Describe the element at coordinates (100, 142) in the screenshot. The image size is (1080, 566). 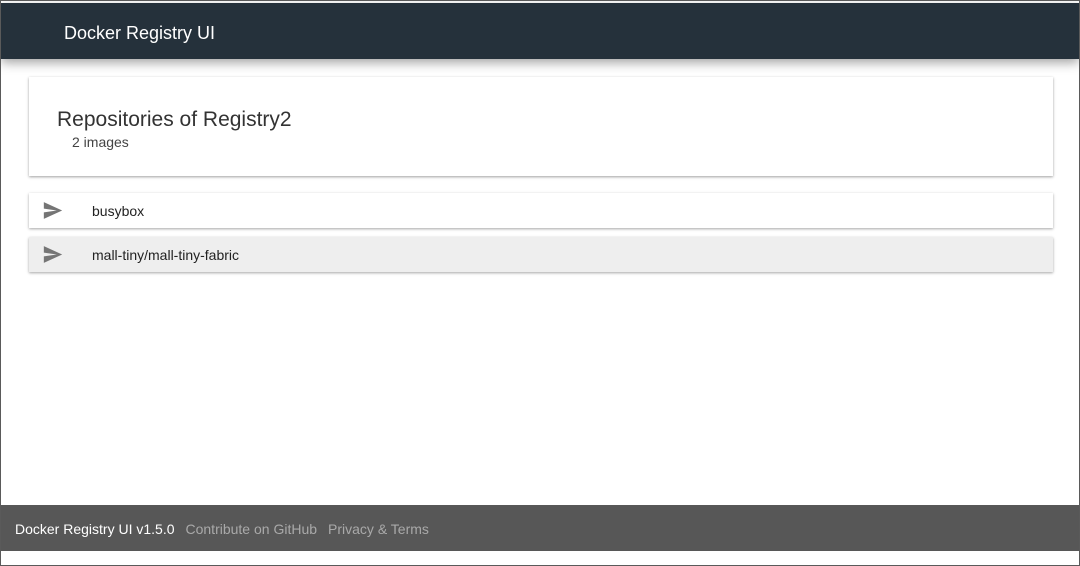
I see `image-count: 2 images` at that location.